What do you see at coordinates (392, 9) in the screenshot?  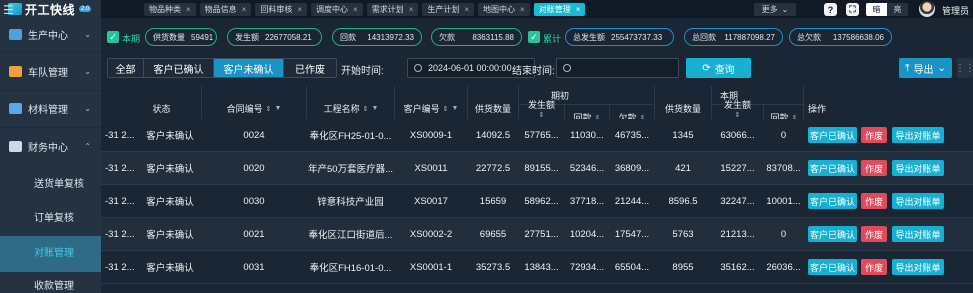 I see `tab-demand-plan: 需求计划 ×` at bounding box center [392, 9].